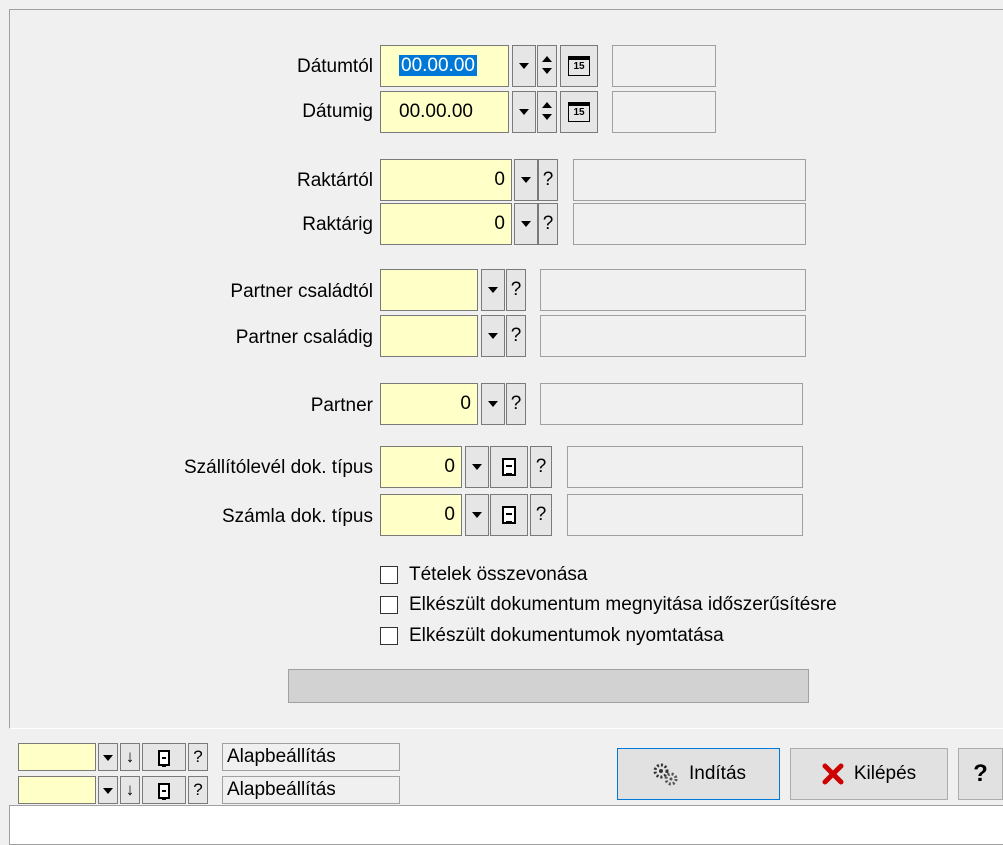 The image size is (1003, 845). Describe the element at coordinates (498, 574) in the screenshot. I see `merge-items-label: Tételek összevonása` at that location.